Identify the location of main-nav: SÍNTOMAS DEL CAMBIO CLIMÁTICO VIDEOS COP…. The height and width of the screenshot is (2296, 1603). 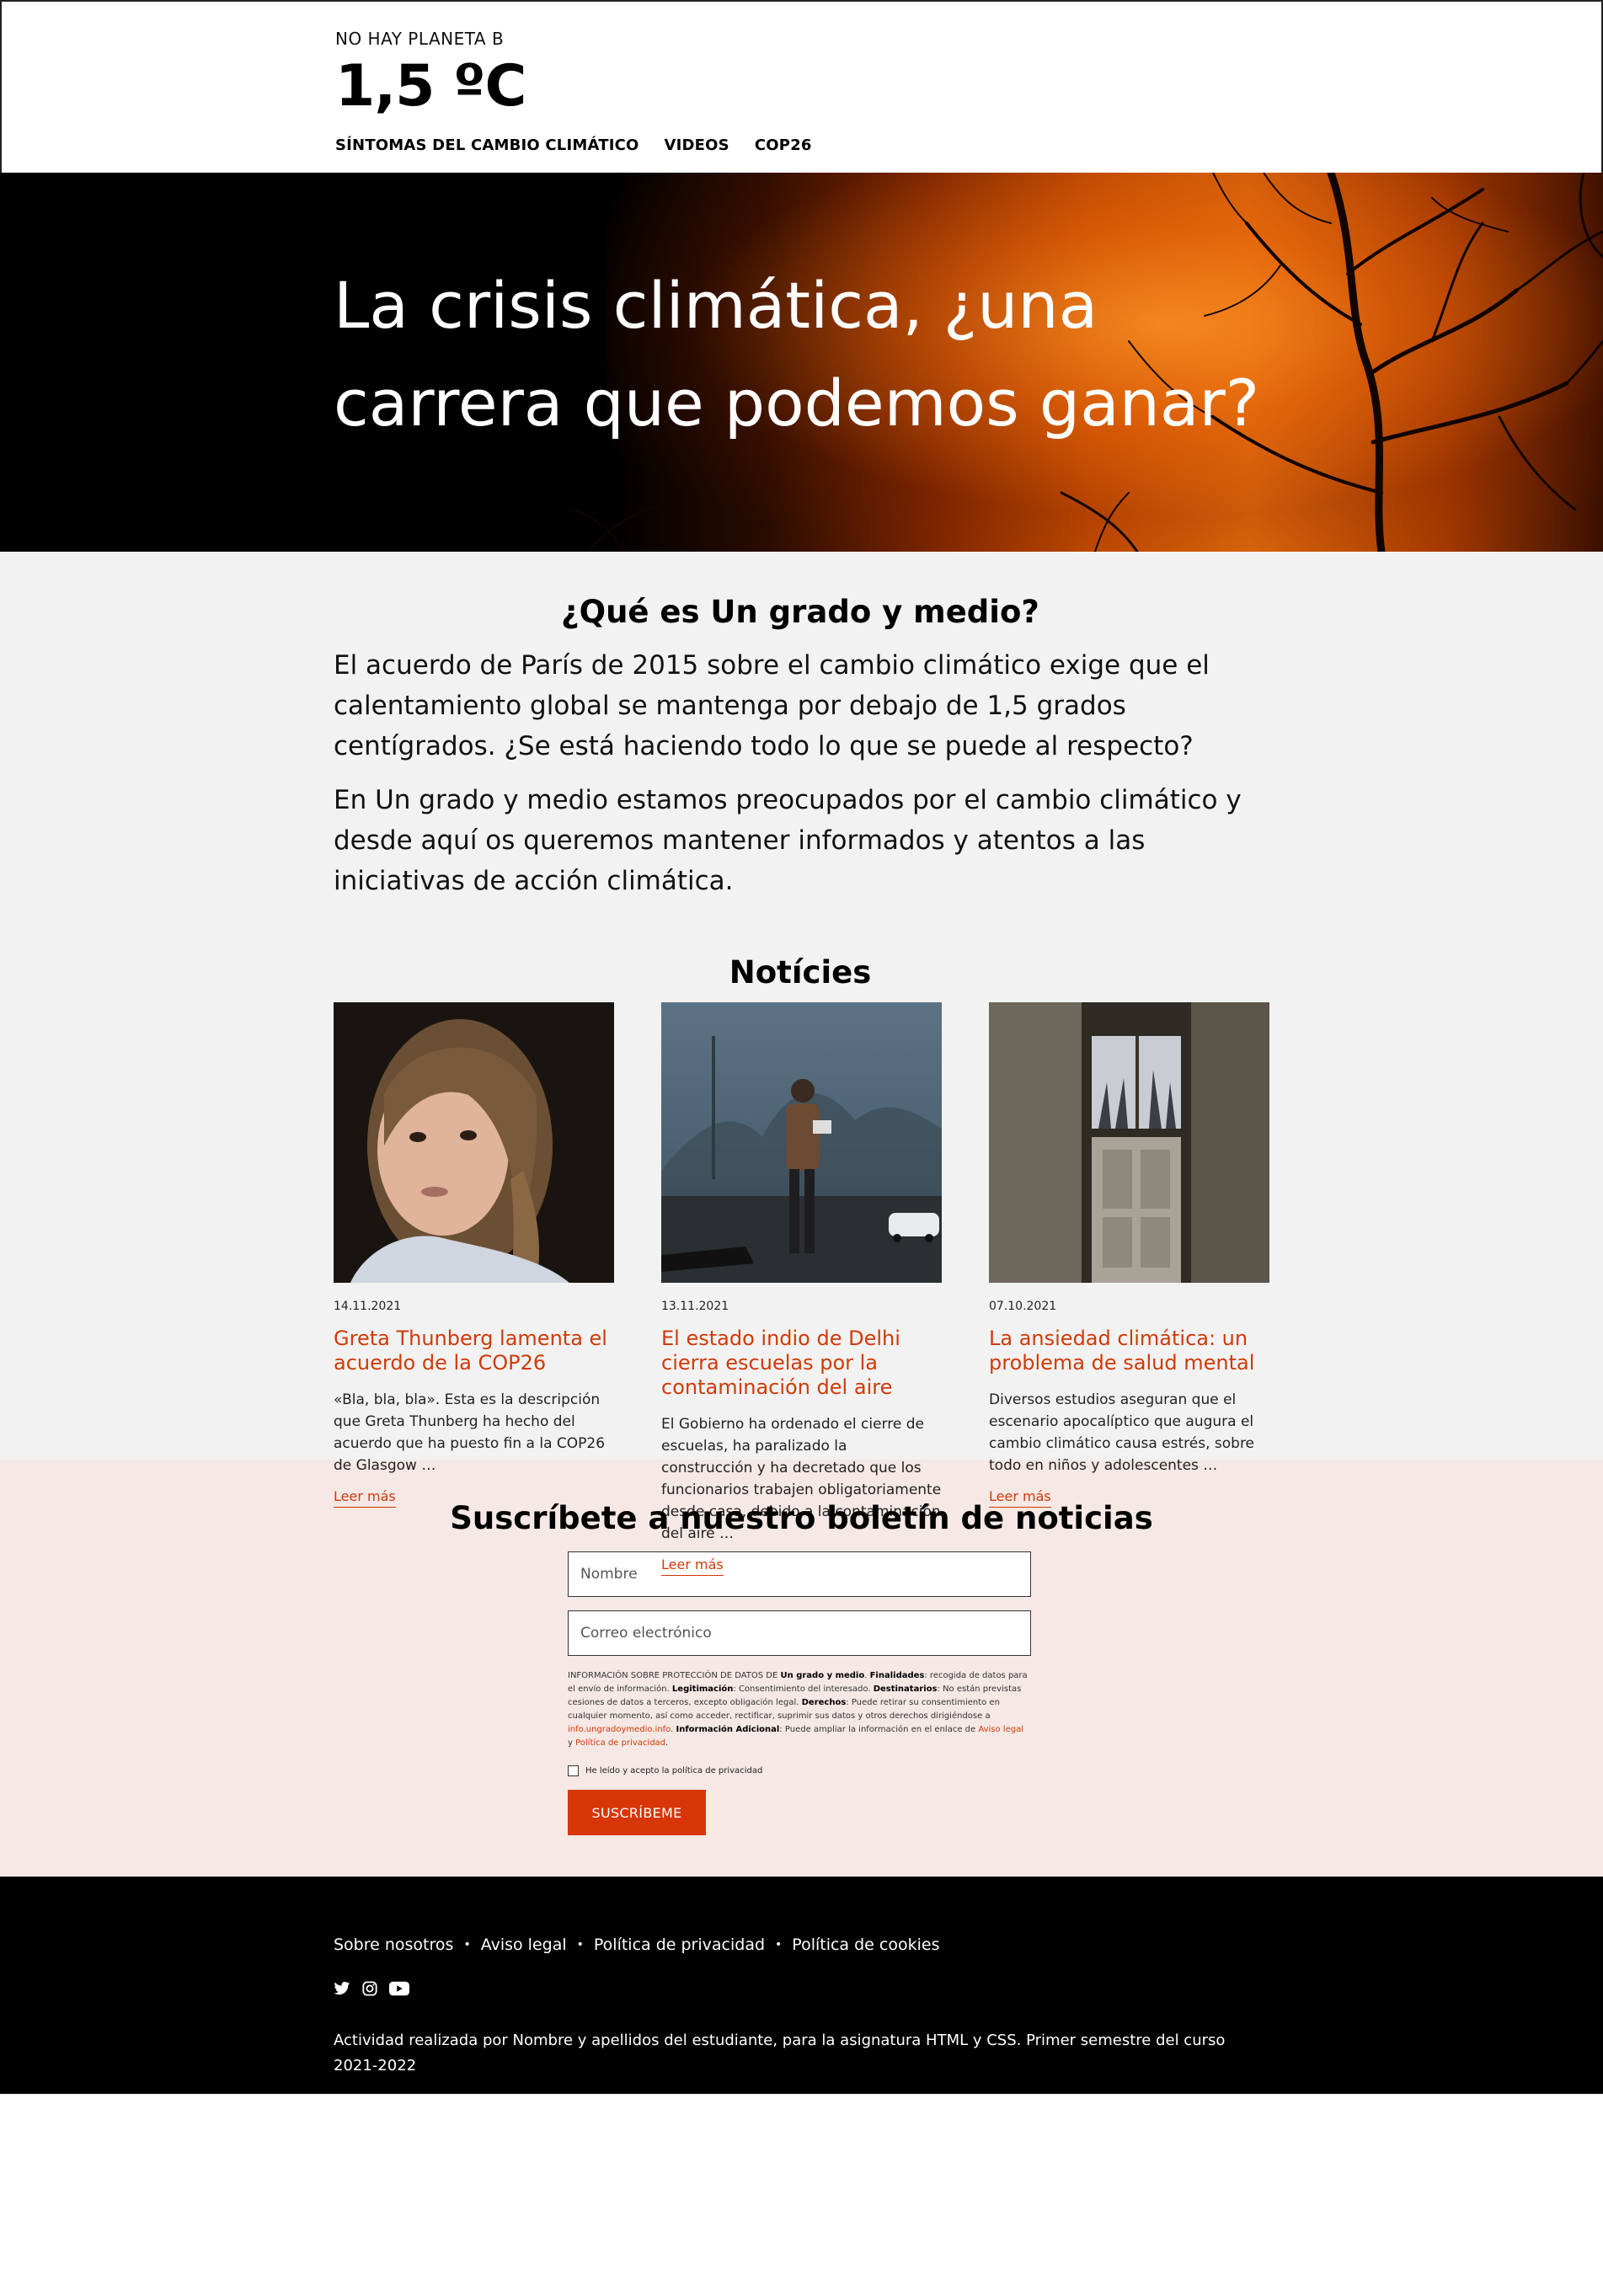
(802, 145).